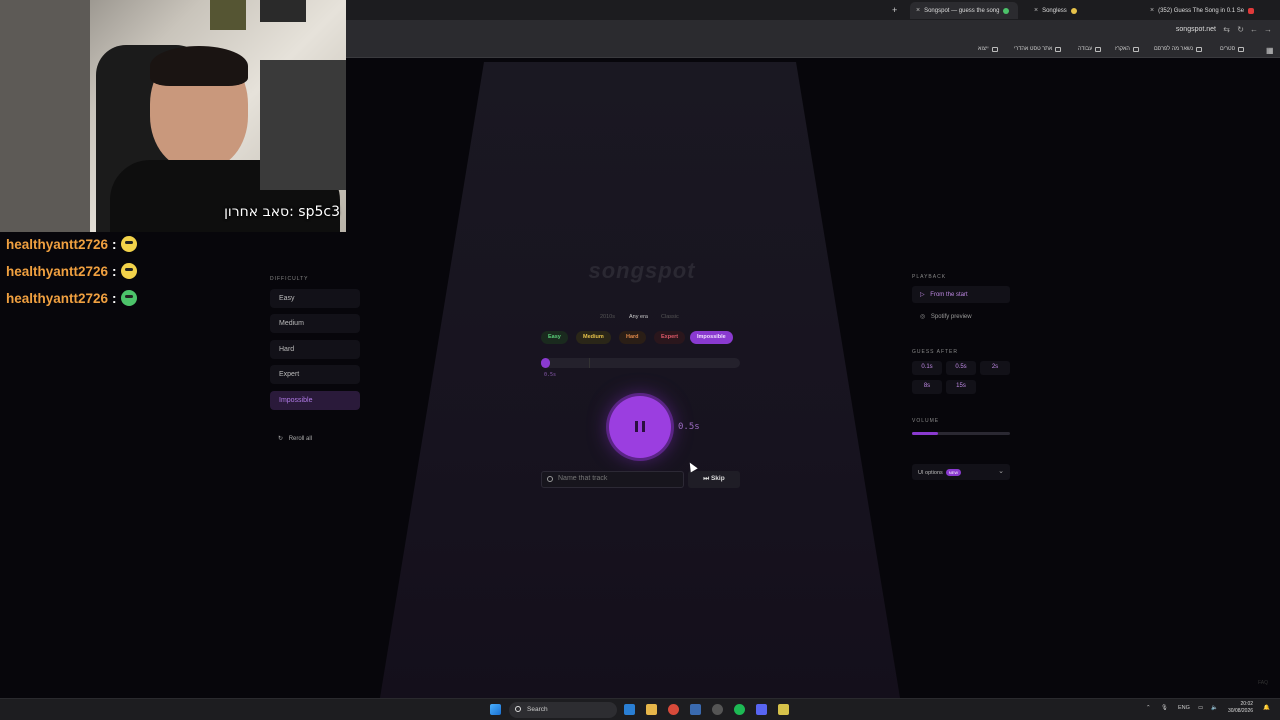  Describe the element at coordinates (1240, 29) in the screenshot. I see `reload-icon: ↻` at that location.